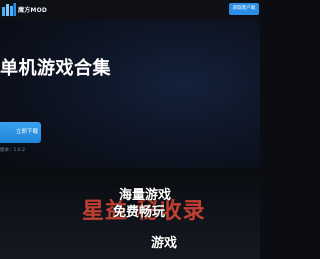 Image resolution: width=320 pixels, height=259 pixels. Describe the element at coordinates (12, 150) in the screenshot. I see `version-text: 版本：1.0.2` at that location.